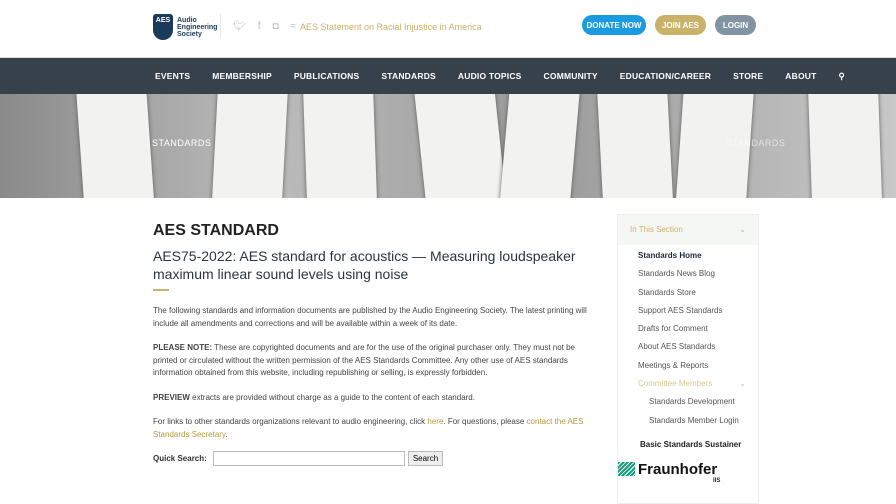 The height and width of the screenshot is (504, 896). I want to click on nav-audio-topics: AUDIO TOPICS, so click(490, 76).